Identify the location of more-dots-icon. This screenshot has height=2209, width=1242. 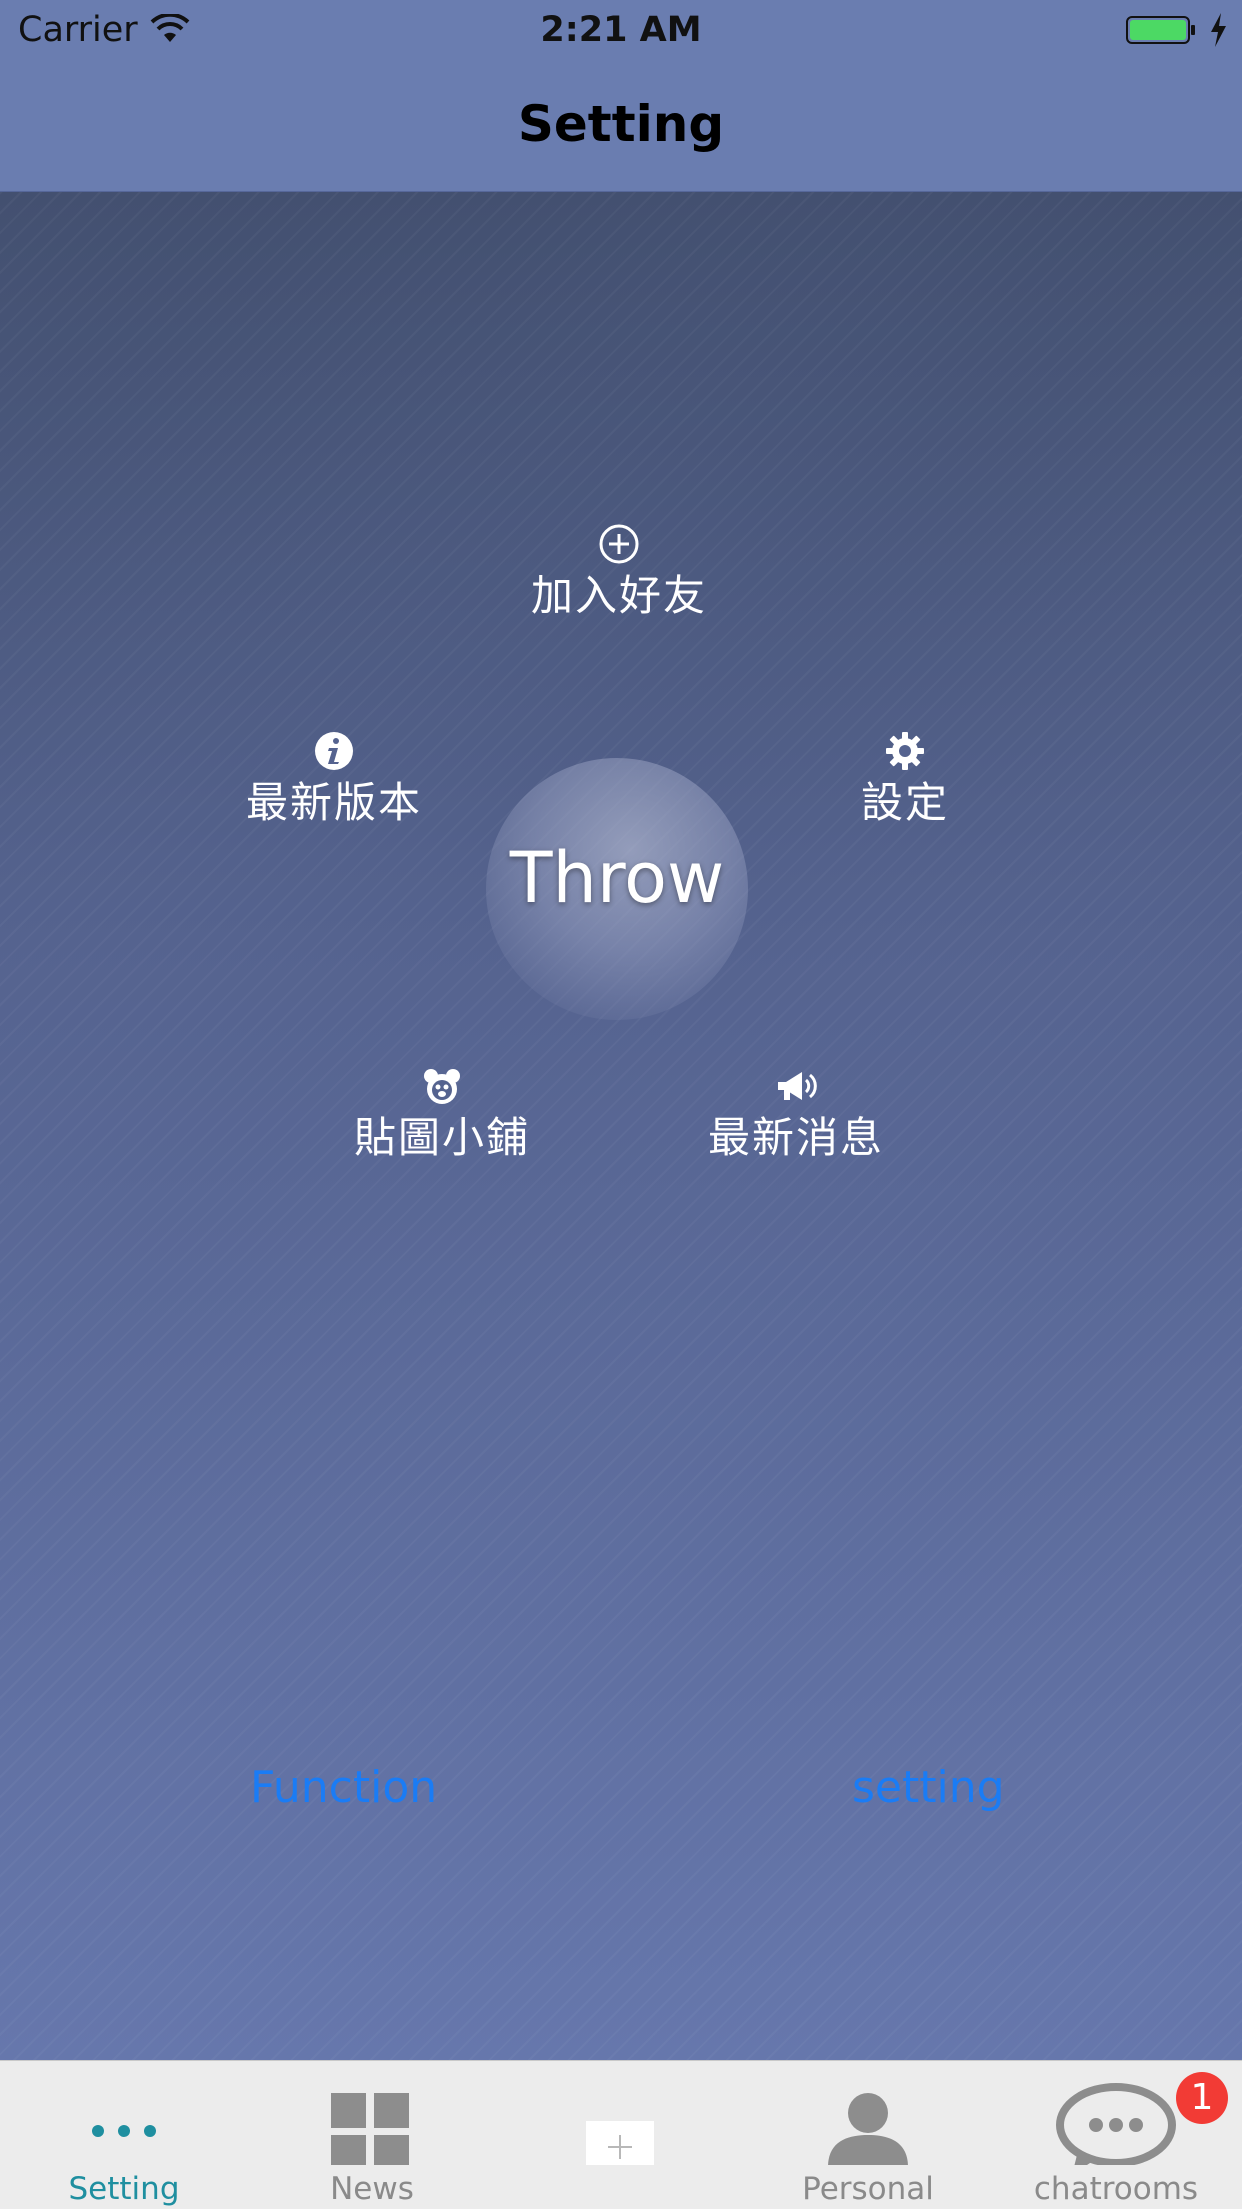
(124, 2131).